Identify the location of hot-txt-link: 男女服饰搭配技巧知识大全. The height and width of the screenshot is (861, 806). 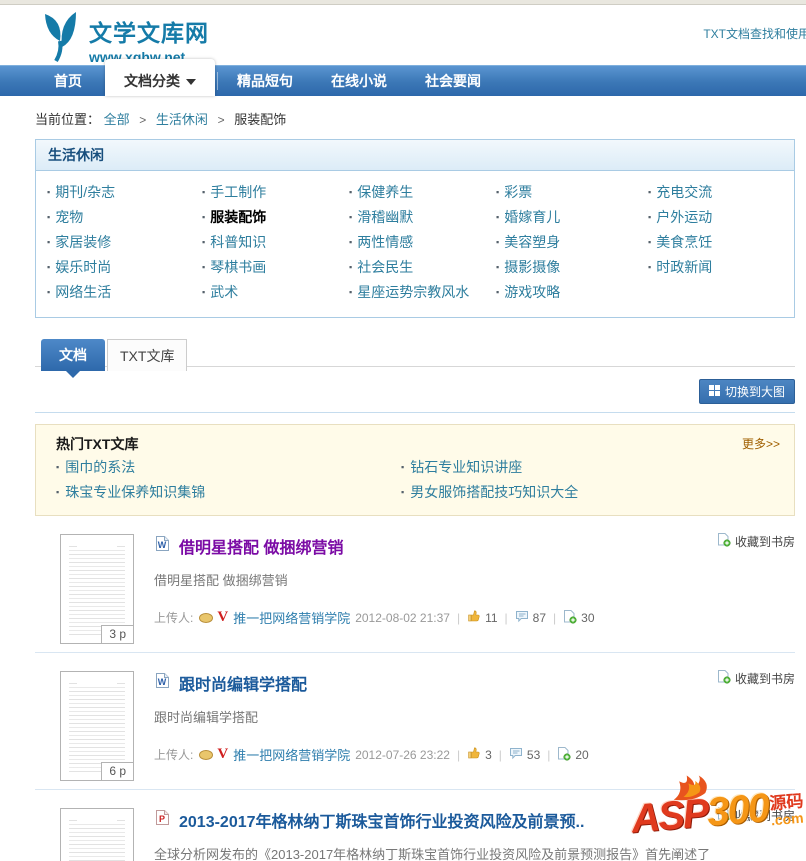
(573, 492).